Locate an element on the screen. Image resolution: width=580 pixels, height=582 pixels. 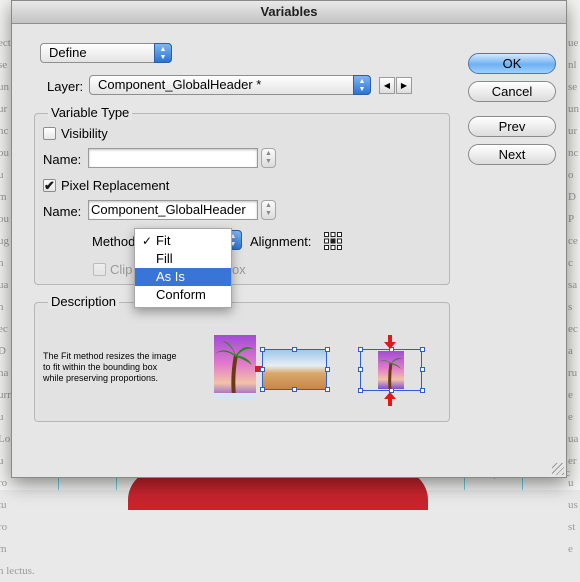
clip-label: Clip is located at coordinates (121, 269).